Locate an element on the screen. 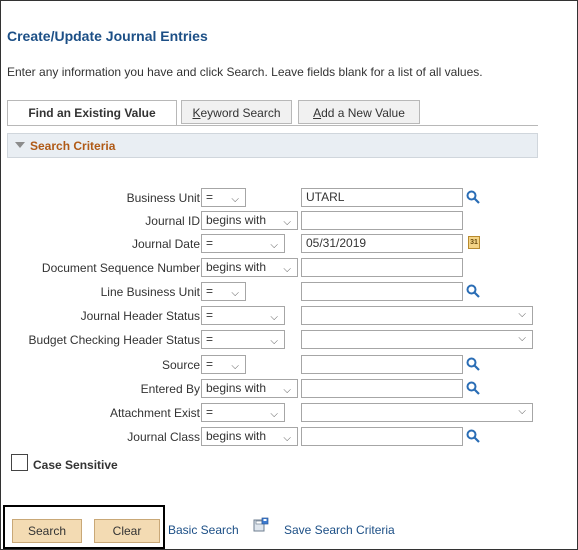  save-search-icon is located at coordinates (261, 525).